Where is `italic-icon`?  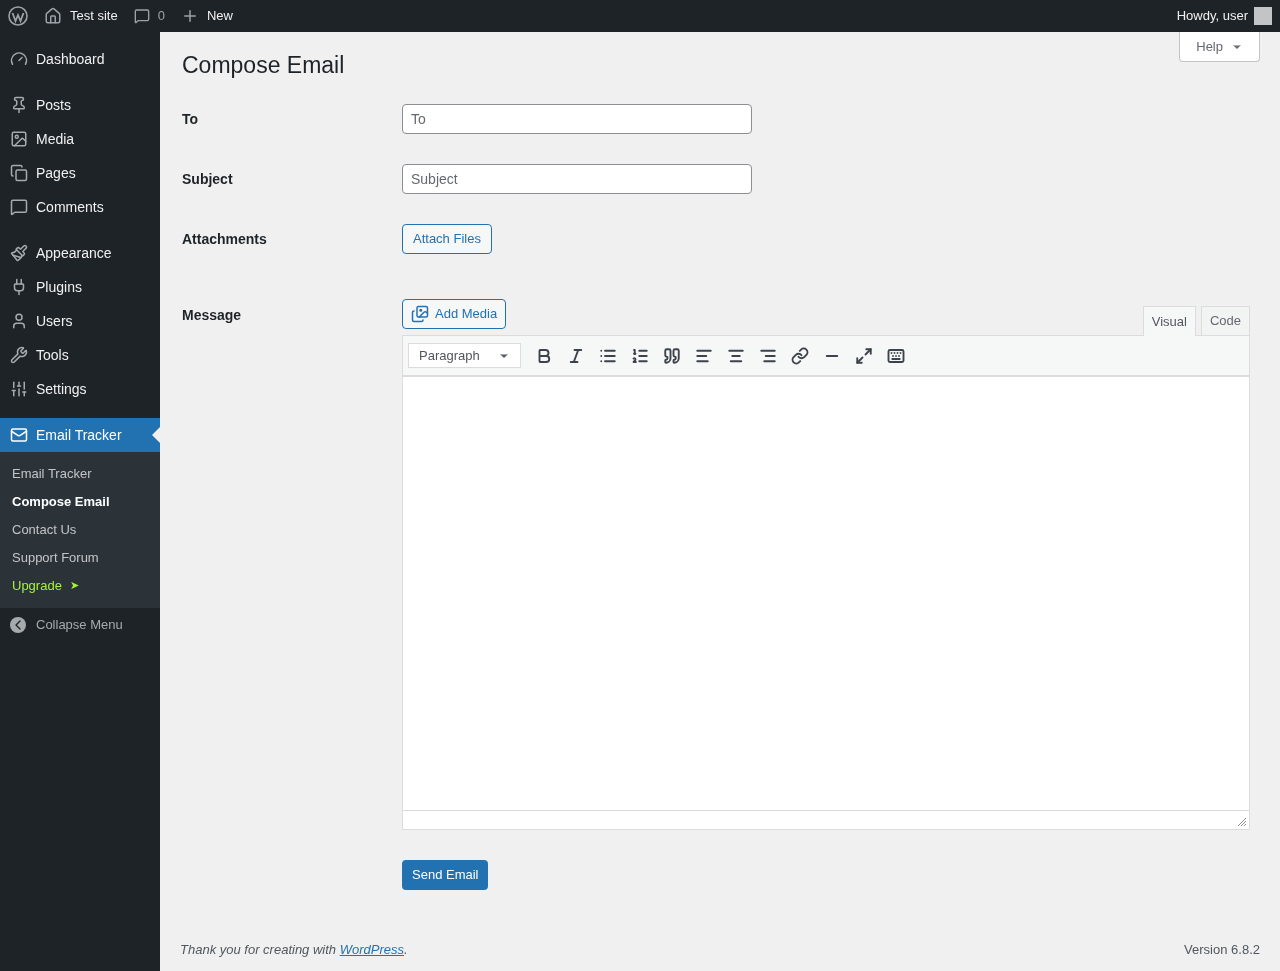
italic-icon is located at coordinates (576, 355).